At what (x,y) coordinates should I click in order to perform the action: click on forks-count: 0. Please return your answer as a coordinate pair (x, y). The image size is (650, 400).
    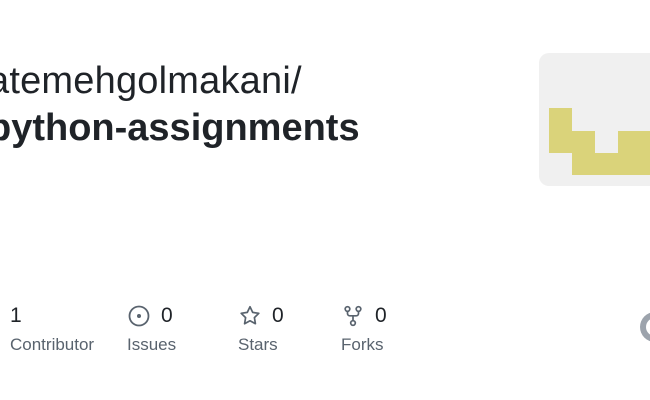
    Looking at the image, I should click on (381, 315).